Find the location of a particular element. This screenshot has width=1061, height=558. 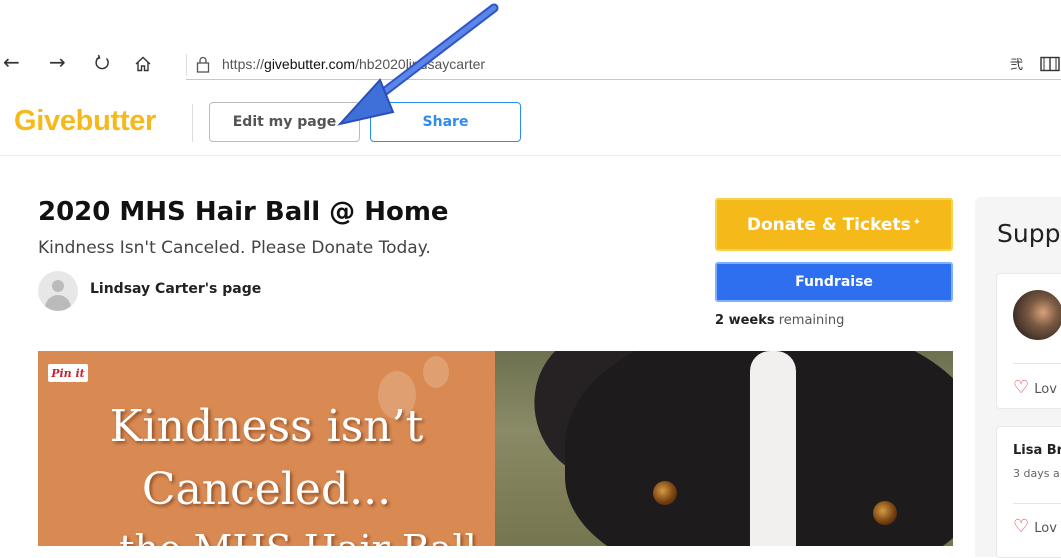

supporters-title: Supp is located at coordinates (1029, 233).